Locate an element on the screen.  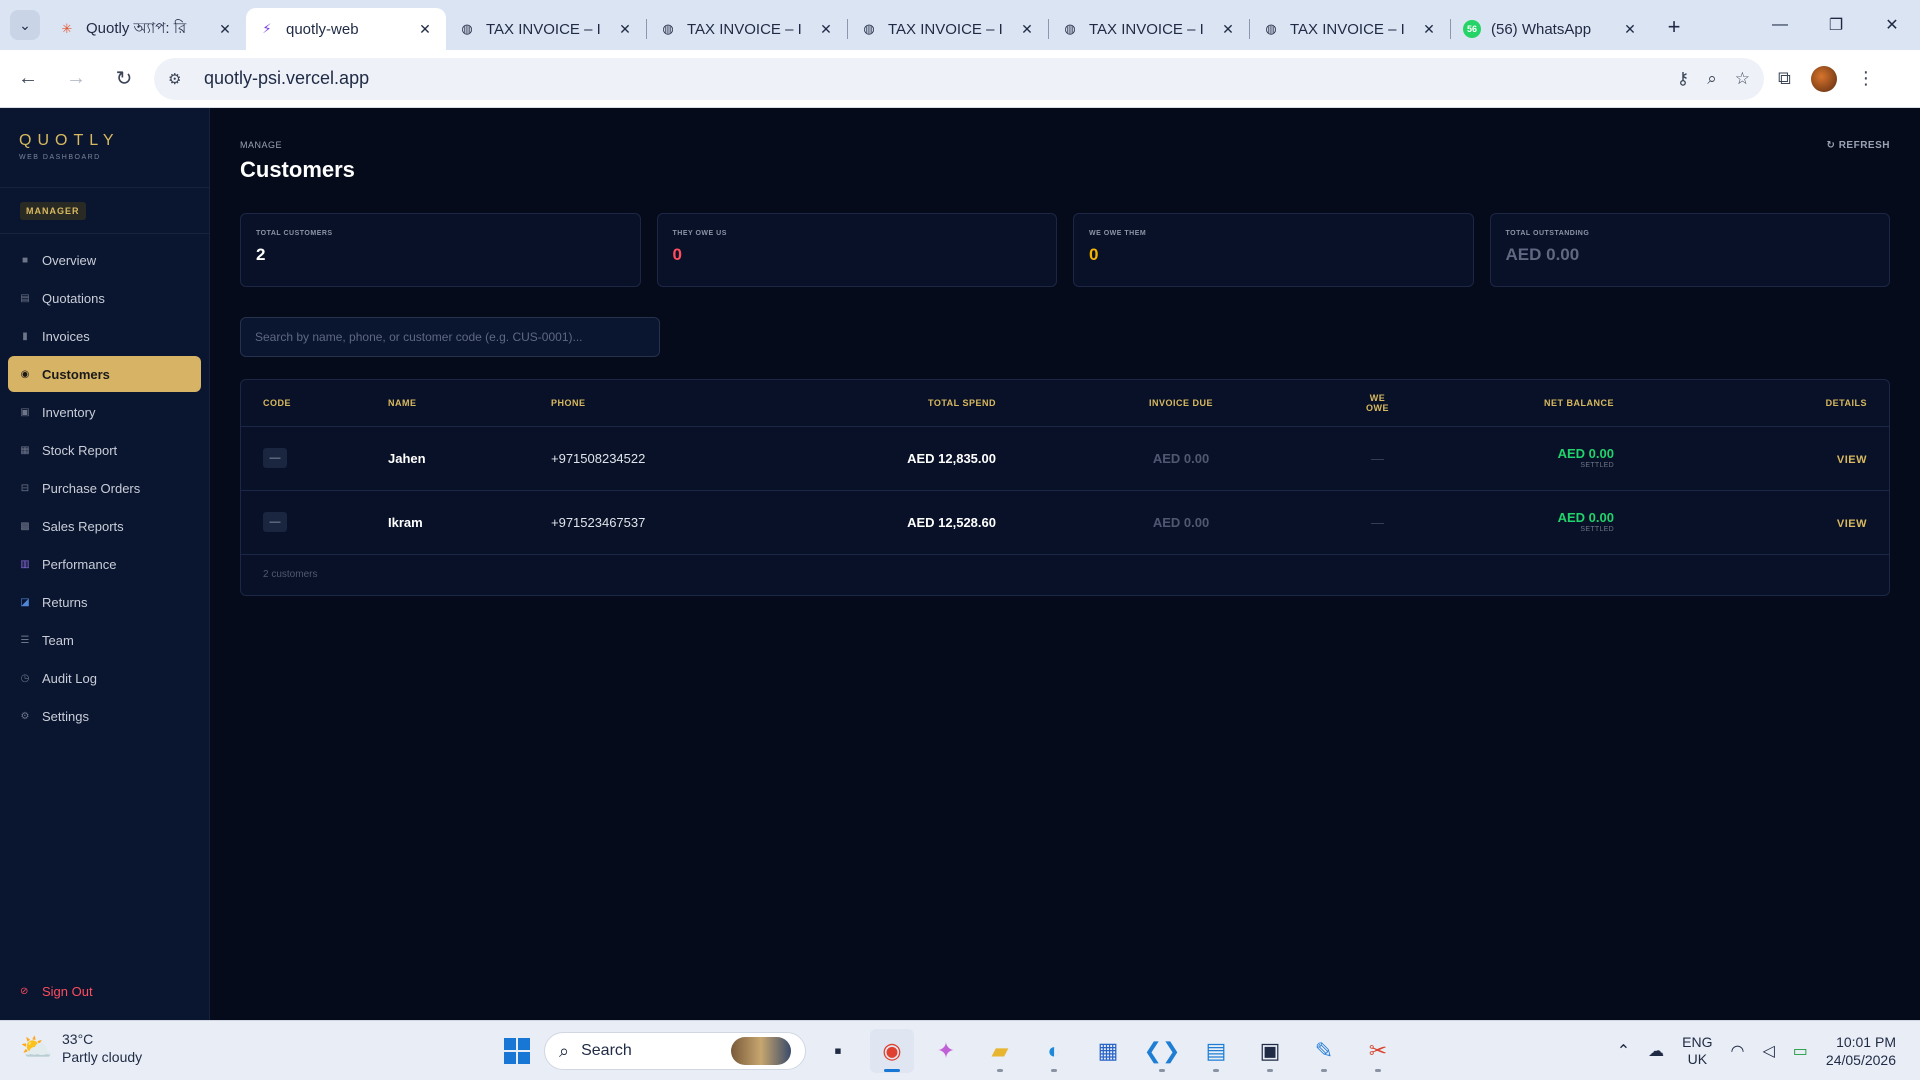
new-tab-button: + is located at coordinates (1674, 27).